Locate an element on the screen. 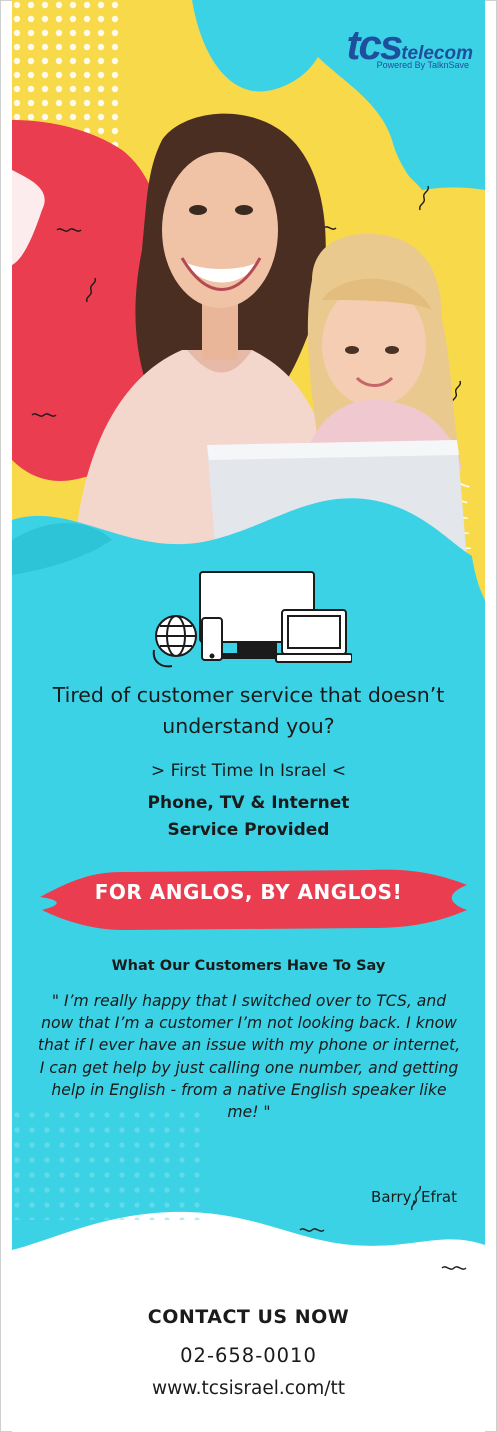 This screenshot has width=497, height=1432. service-line-2: Service Provided is located at coordinates (248, 830).